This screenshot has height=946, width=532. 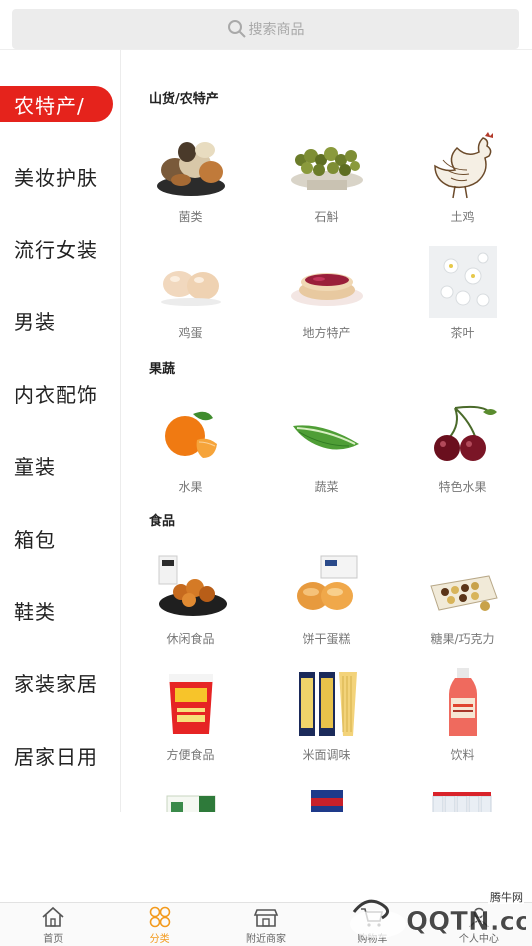 What do you see at coordinates (190, 704) in the screenshot?
I see `cup-noodle-icon` at bounding box center [190, 704].